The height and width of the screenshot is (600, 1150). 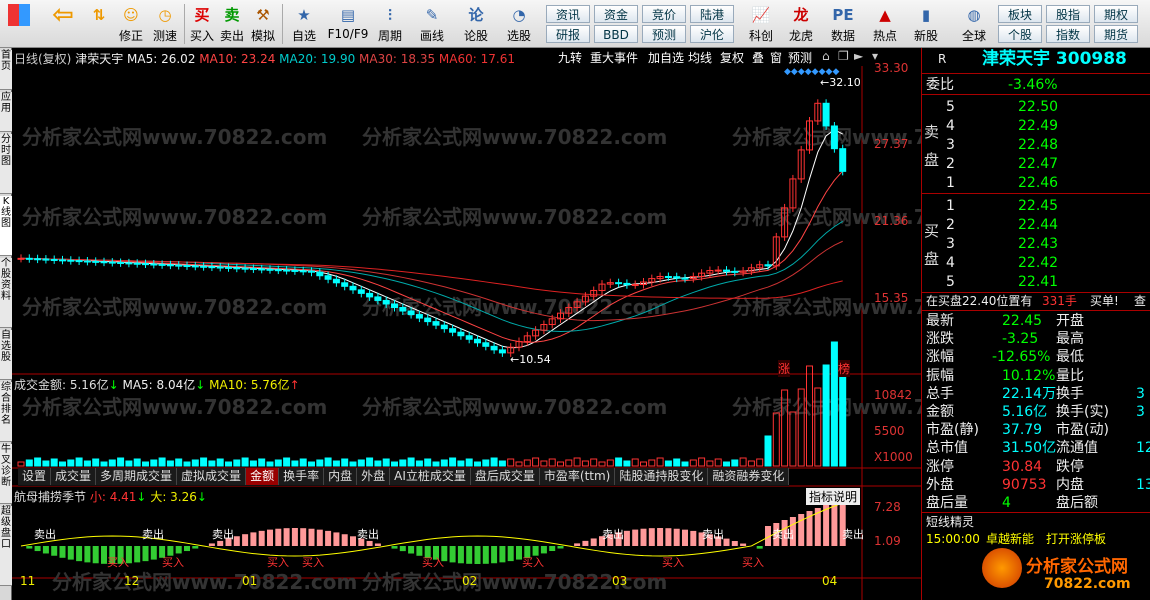 I want to click on tab-hk-holding: 陆股通持股变化, so click(x=662, y=476).